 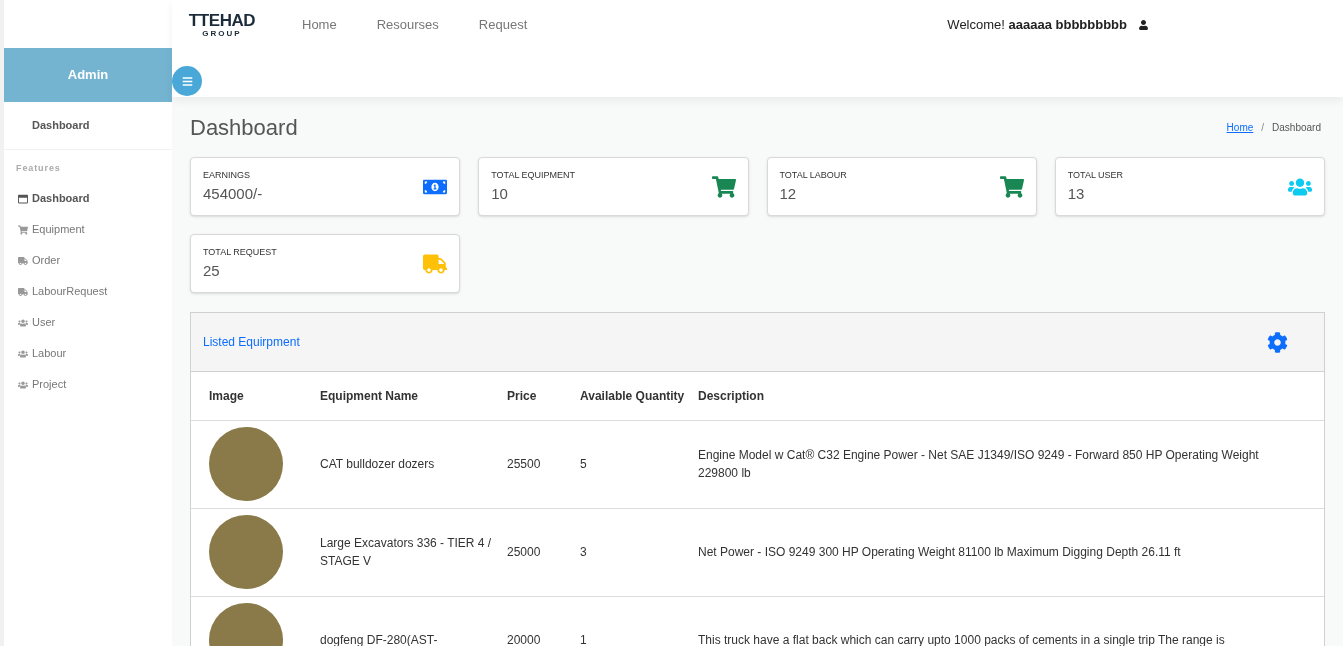 I want to click on sidebar-item: Project, so click(x=88, y=384).